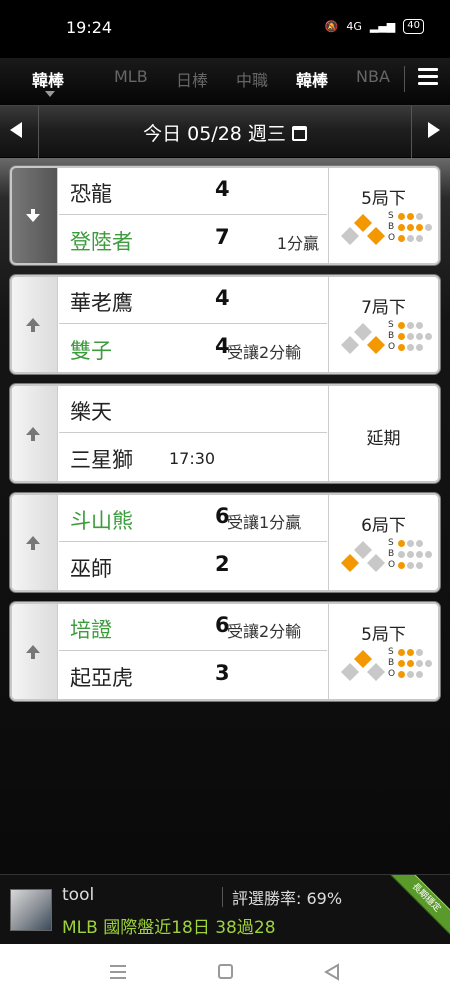 The image size is (450, 1000). I want to click on team-row-home: 雙子 4 受讓2分輸, so click(193, 348).